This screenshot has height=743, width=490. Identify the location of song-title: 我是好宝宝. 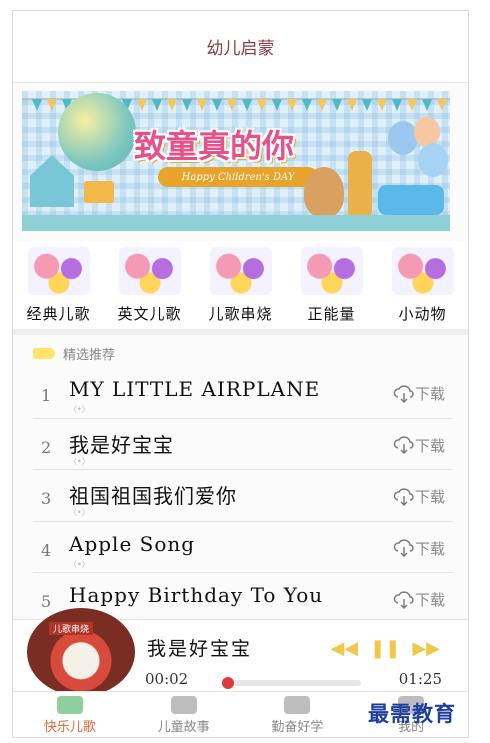
(121, 444).